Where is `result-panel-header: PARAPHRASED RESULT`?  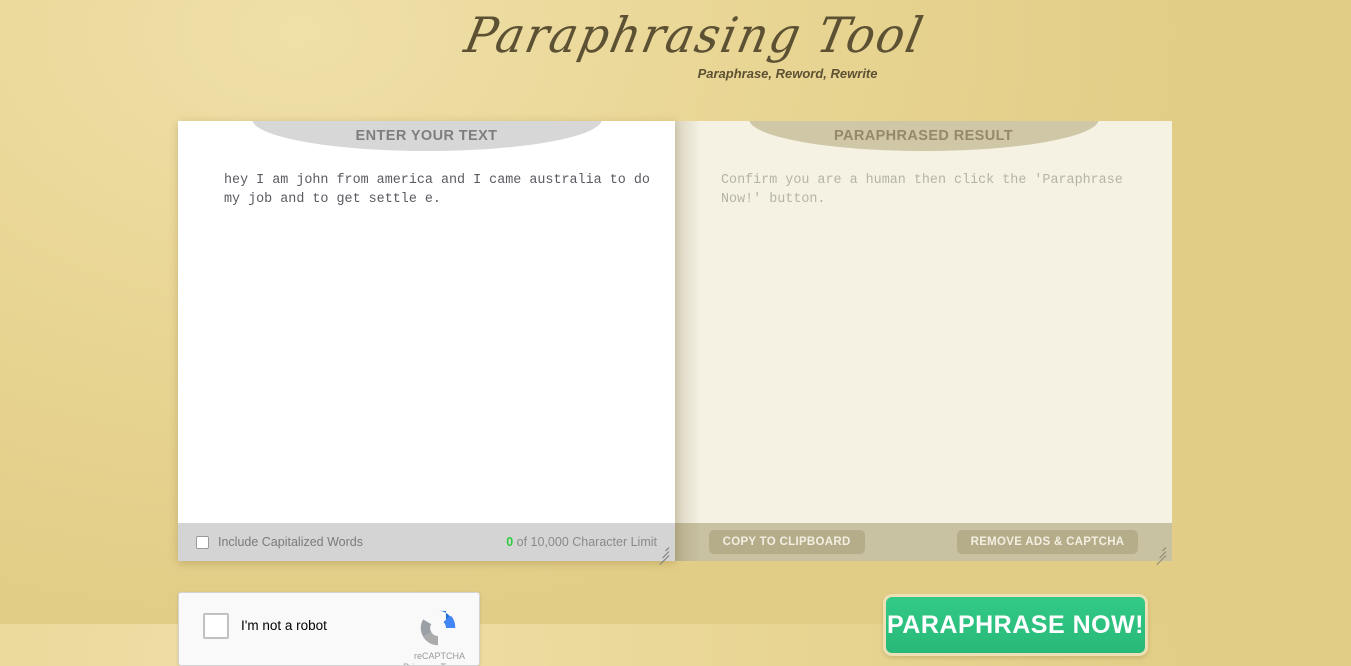
result-panel-header: PARAPHRASED RESULT is located at coordinates (923, 136).